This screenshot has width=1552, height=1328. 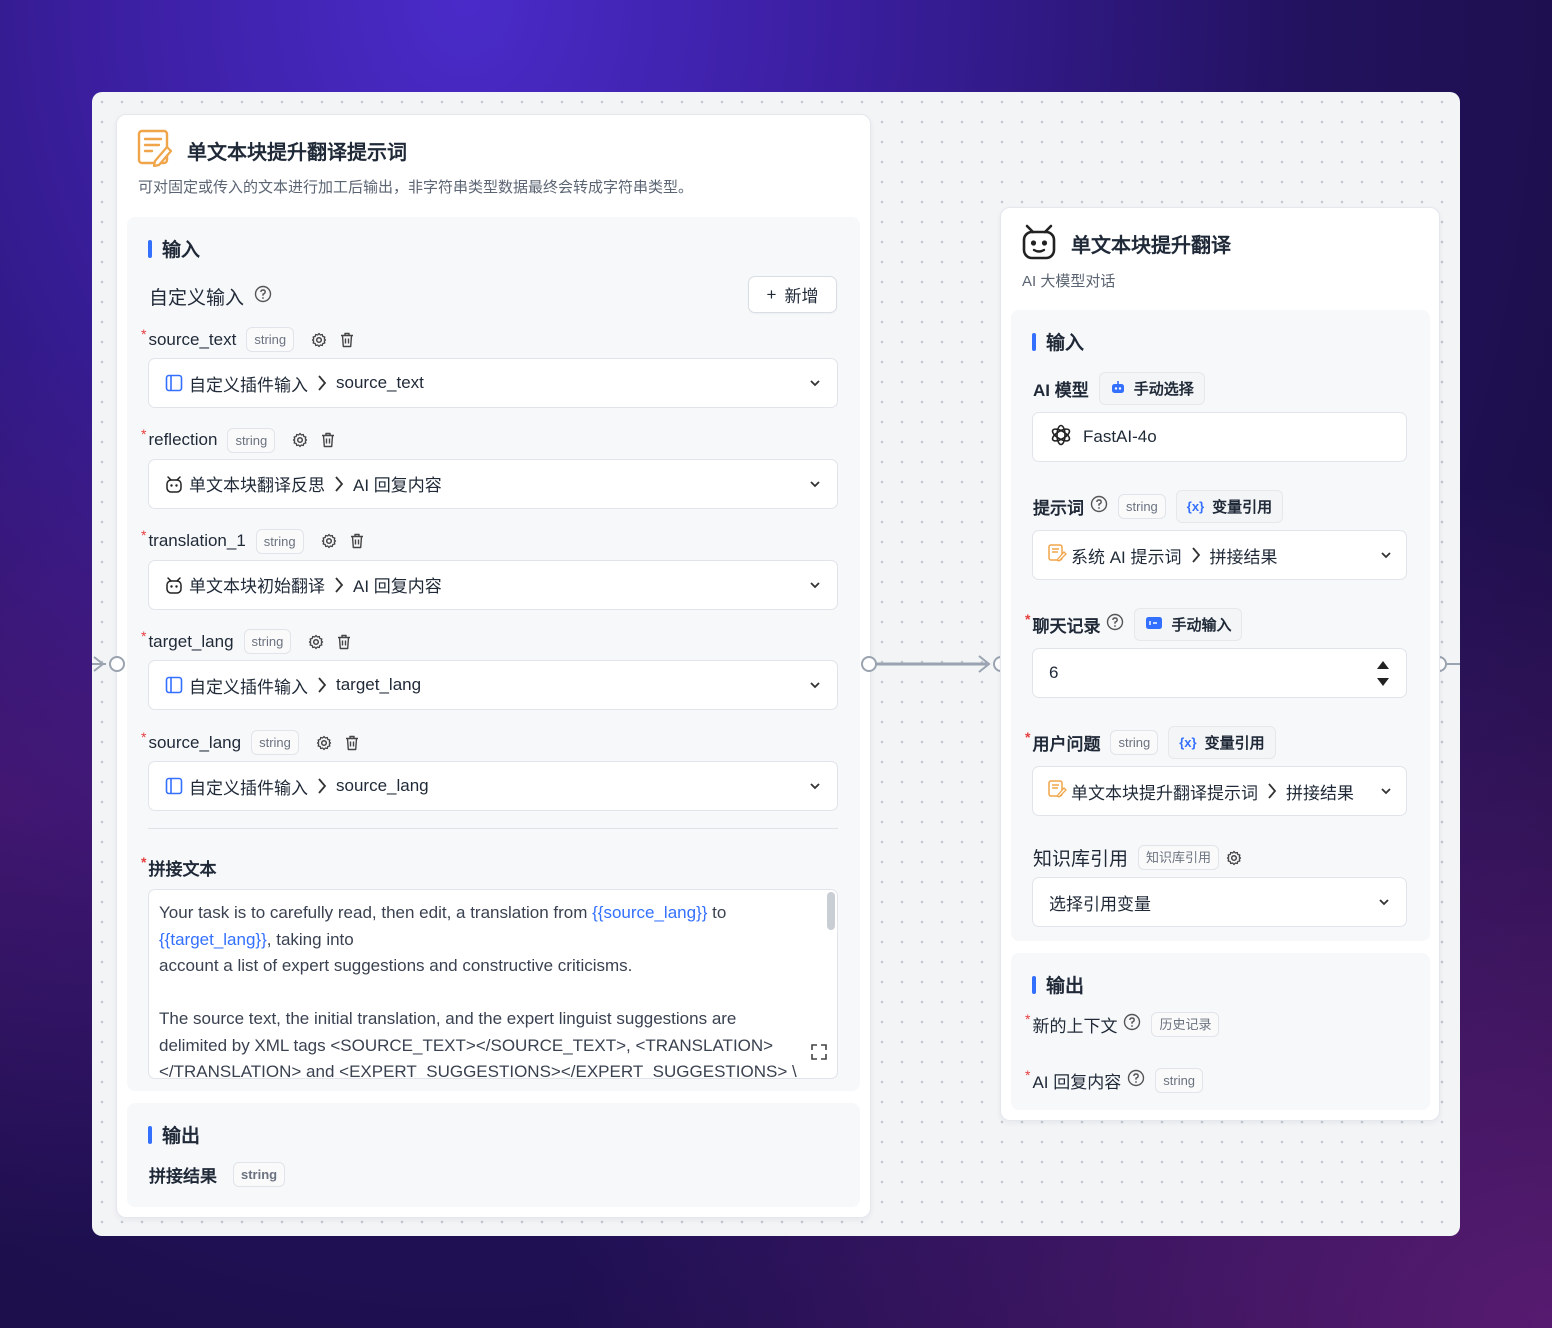 What do you see at coordinates (1383, 681) in the screenshot?
I see `decrement-icon` at bounding box center [1383, 681].